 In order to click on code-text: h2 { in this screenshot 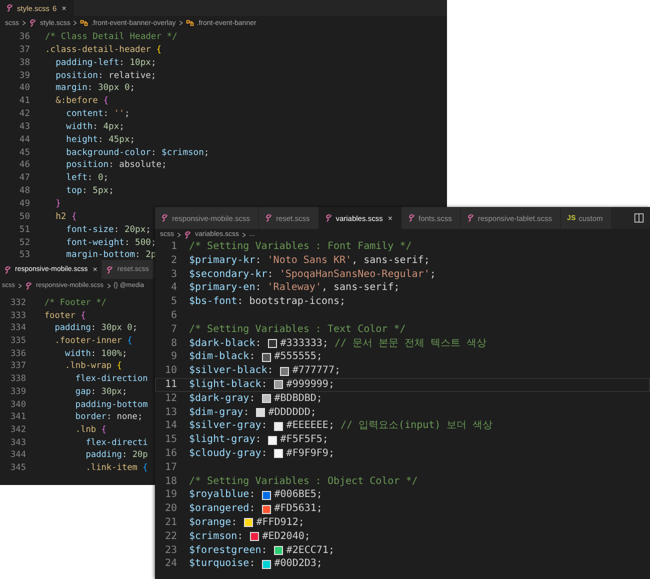, I will do `click(65, 217)`.